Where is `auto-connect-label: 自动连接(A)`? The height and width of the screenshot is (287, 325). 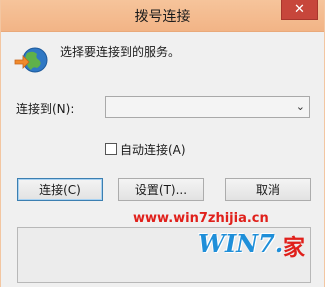 auto-connect-label: 自动连接(A) is located at coordinates (153, 149).